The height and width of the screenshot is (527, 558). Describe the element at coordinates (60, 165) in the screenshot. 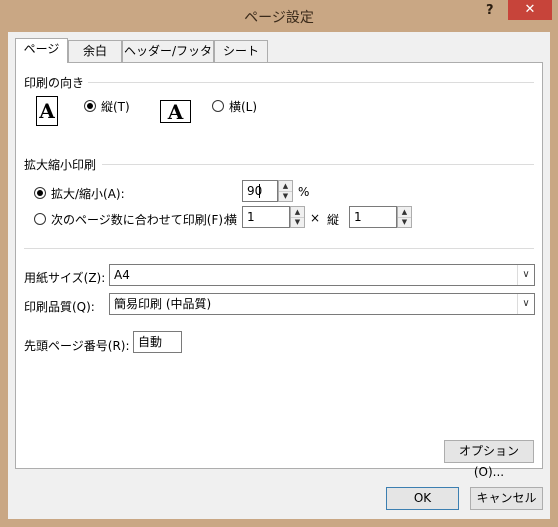

I see `scaling-group-label: 拡大縮小印刷` at that location.